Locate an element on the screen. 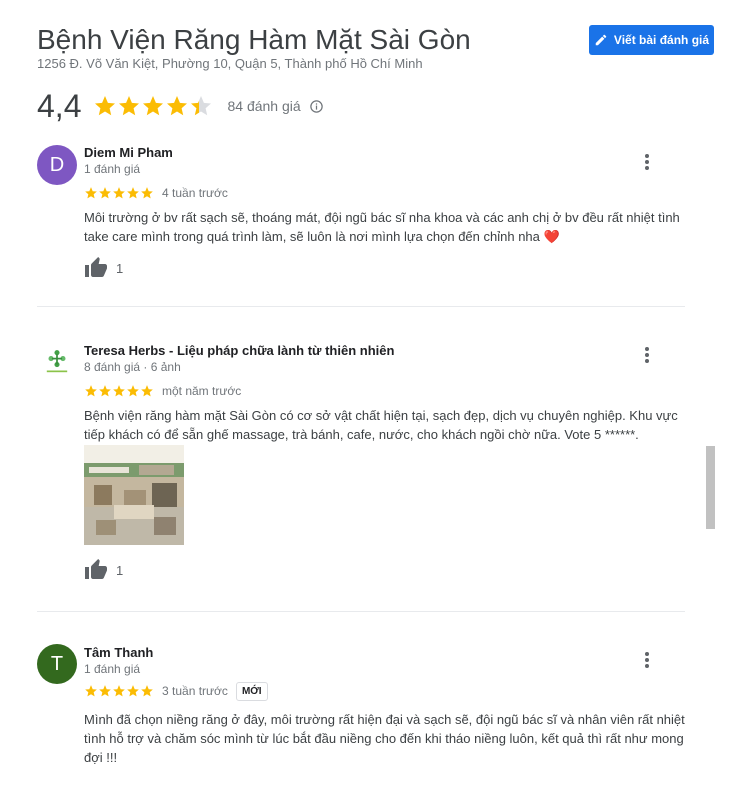 This screenshot has width=753, height=796. review-rating-row: một năm trước is located at coordinates (162, 391).